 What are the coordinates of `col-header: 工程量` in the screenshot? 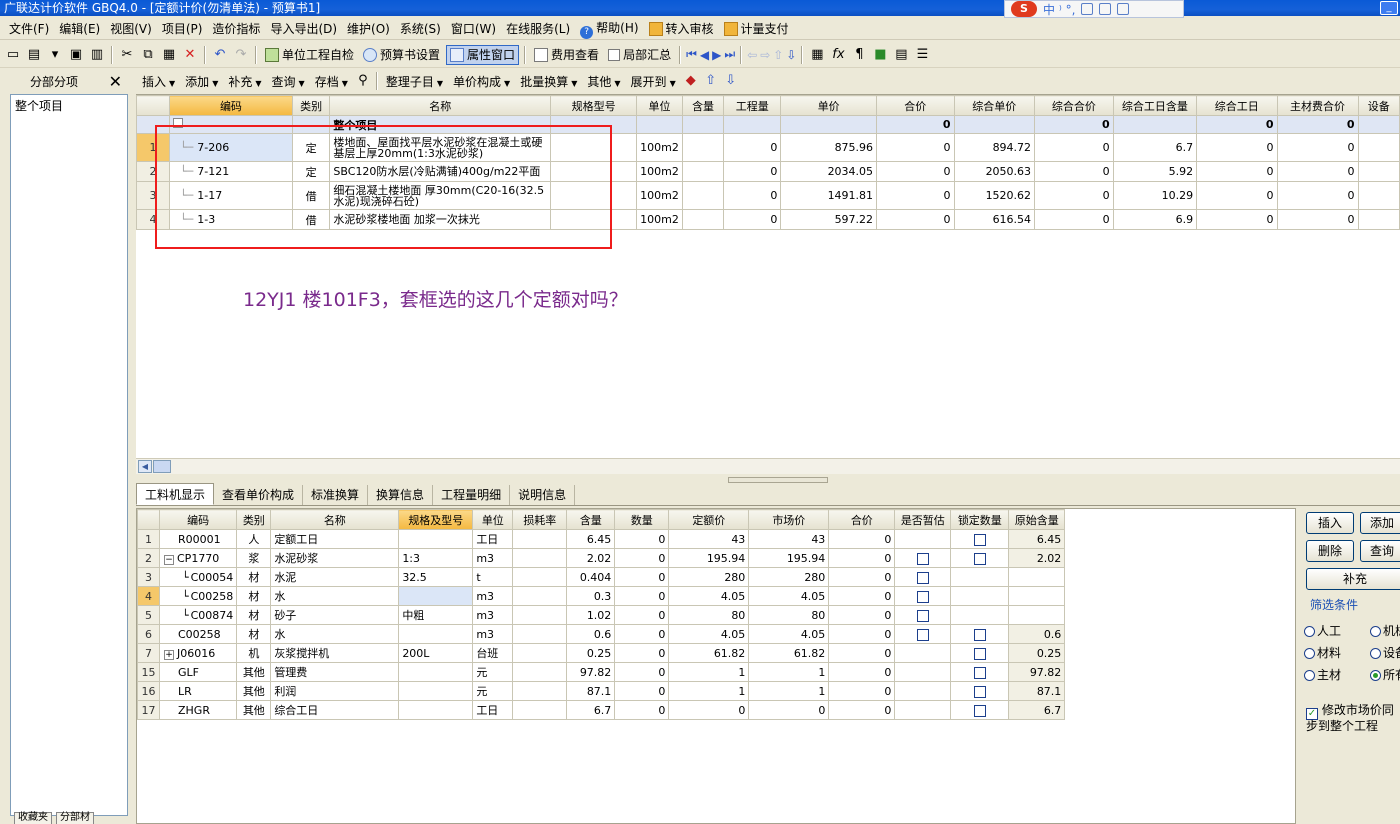 It's located at (752, 105).